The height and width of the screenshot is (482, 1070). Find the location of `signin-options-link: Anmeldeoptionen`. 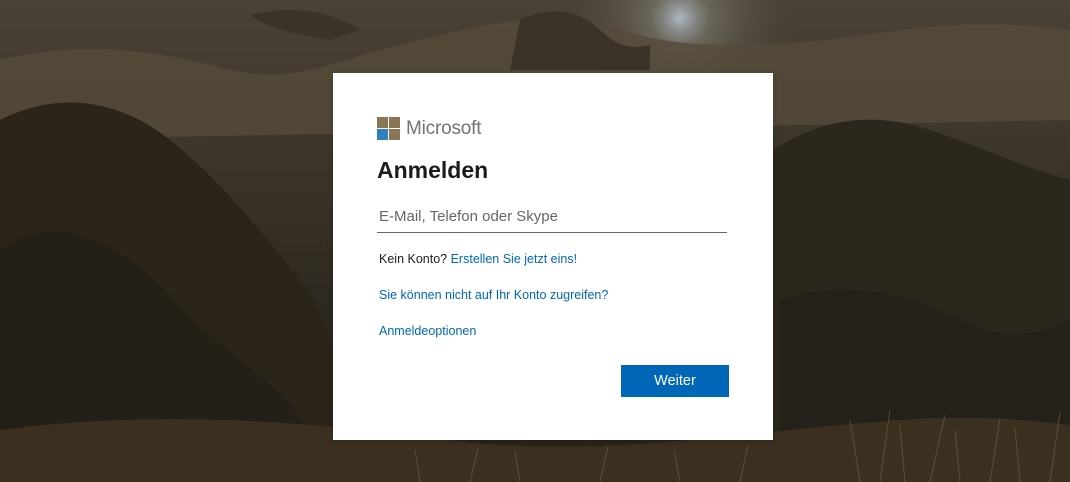

signin-options-link: Anmeldeoptionen is located at coordinates (427, 331).